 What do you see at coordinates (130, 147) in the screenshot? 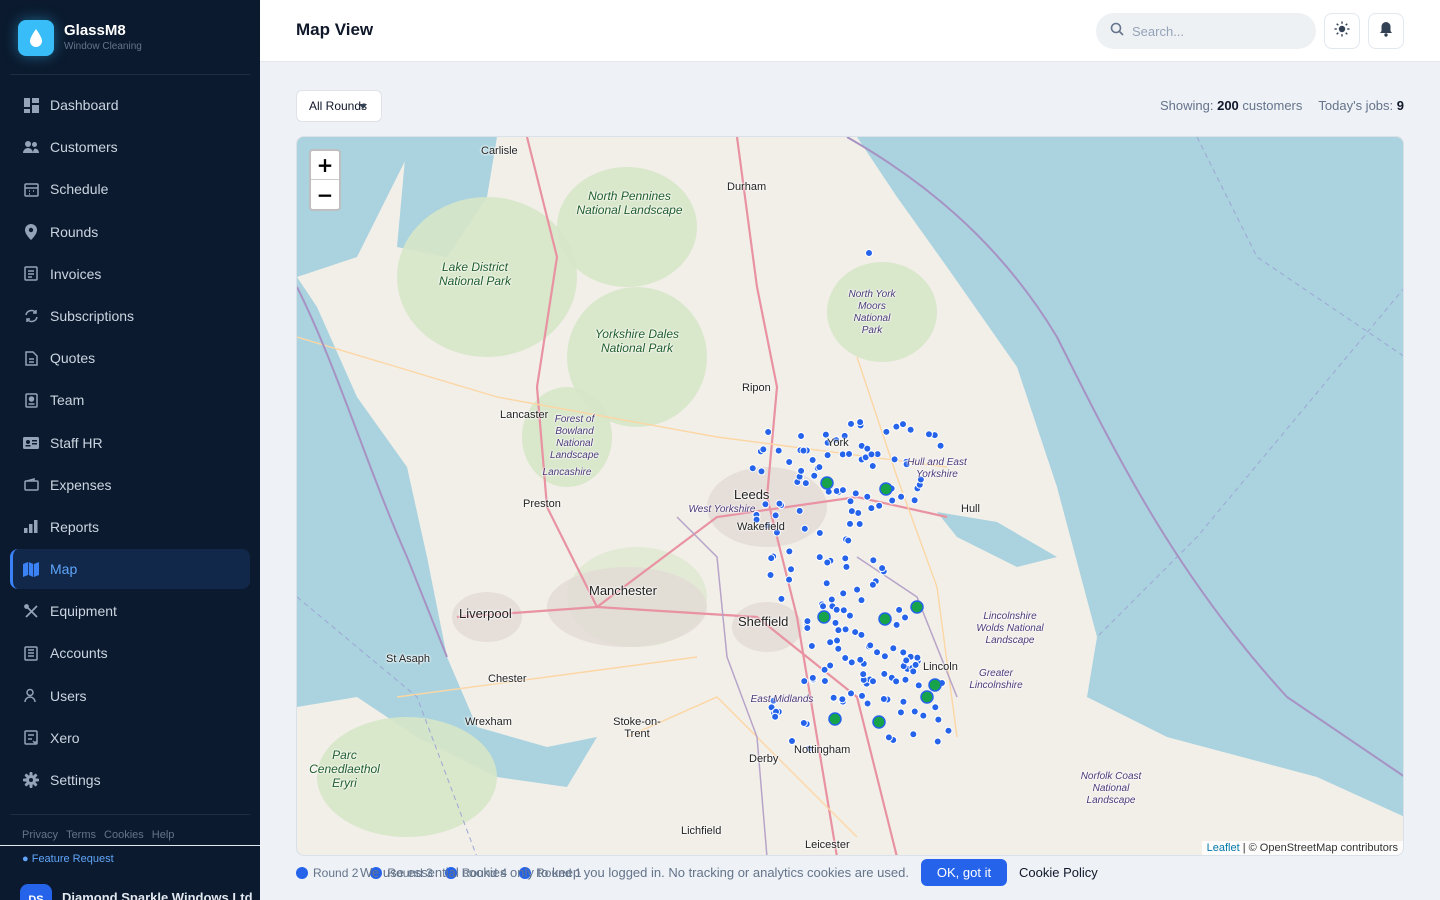
I see `sidebar-item-customers: Customers` at bounding box center [130, 147].